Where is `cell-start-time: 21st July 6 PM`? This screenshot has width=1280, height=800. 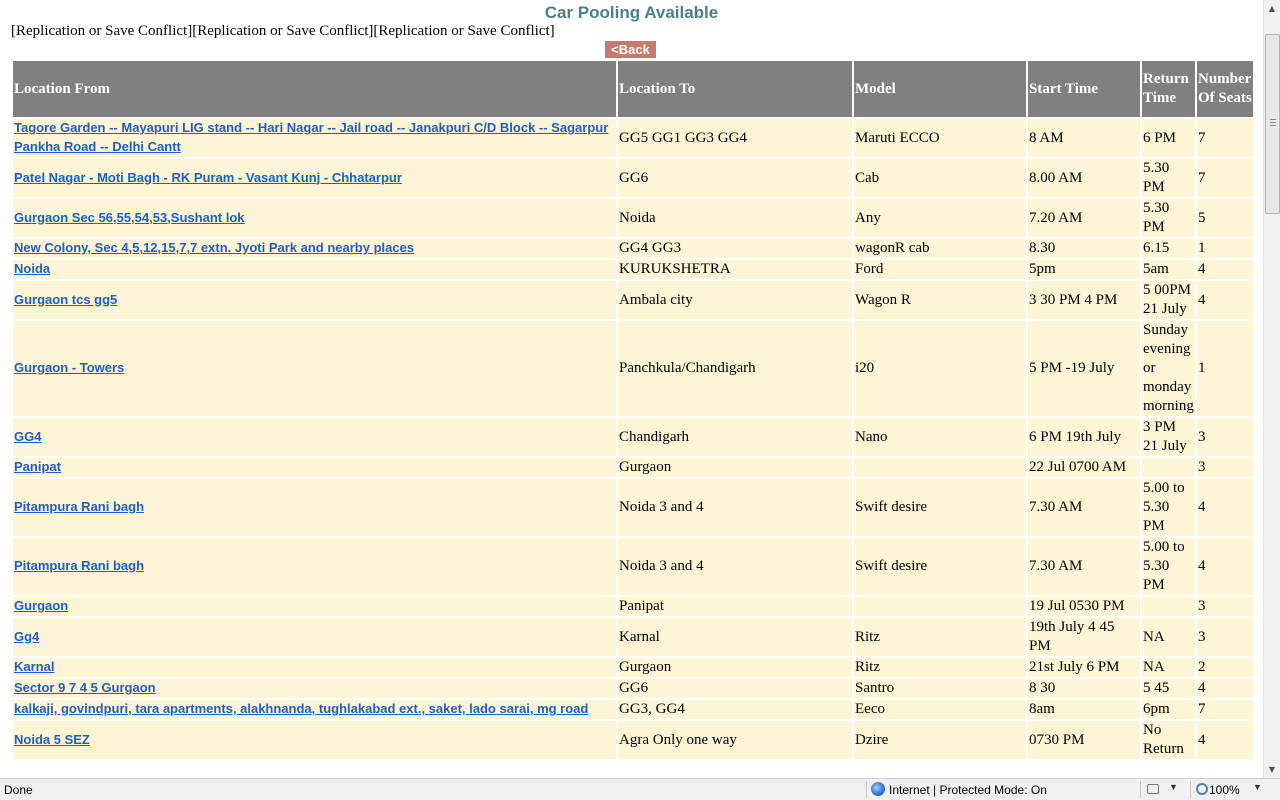 cell-start-time: 21st July 6 PM is located at coordinates (1084, 667).